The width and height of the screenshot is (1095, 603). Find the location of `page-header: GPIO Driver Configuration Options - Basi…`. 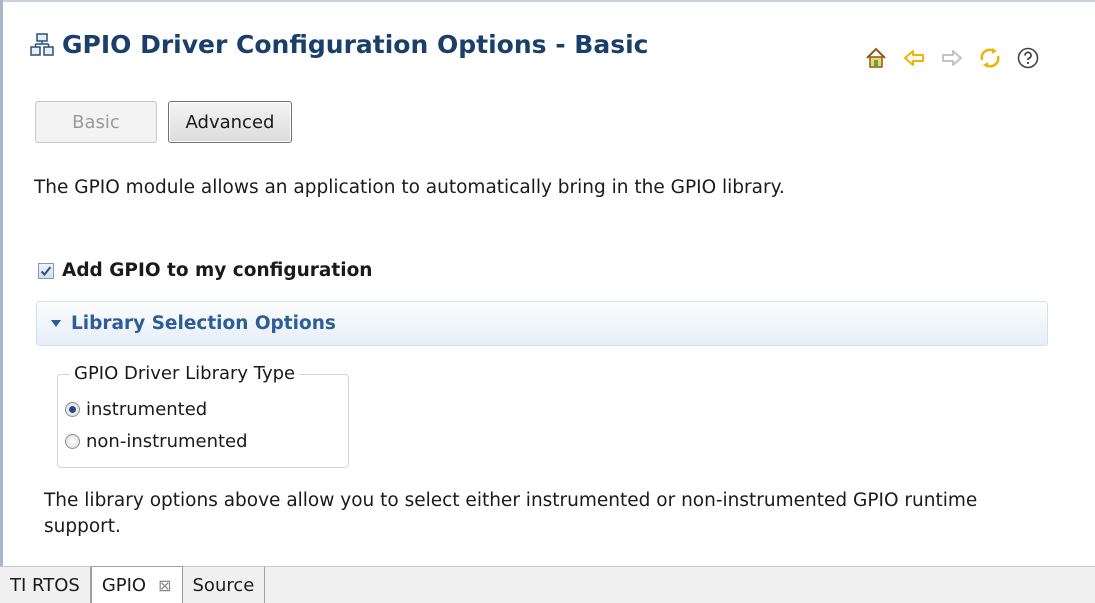

page-header: GPIO Driver Configuration Options - Basi… is located at coordinates (339, 44).